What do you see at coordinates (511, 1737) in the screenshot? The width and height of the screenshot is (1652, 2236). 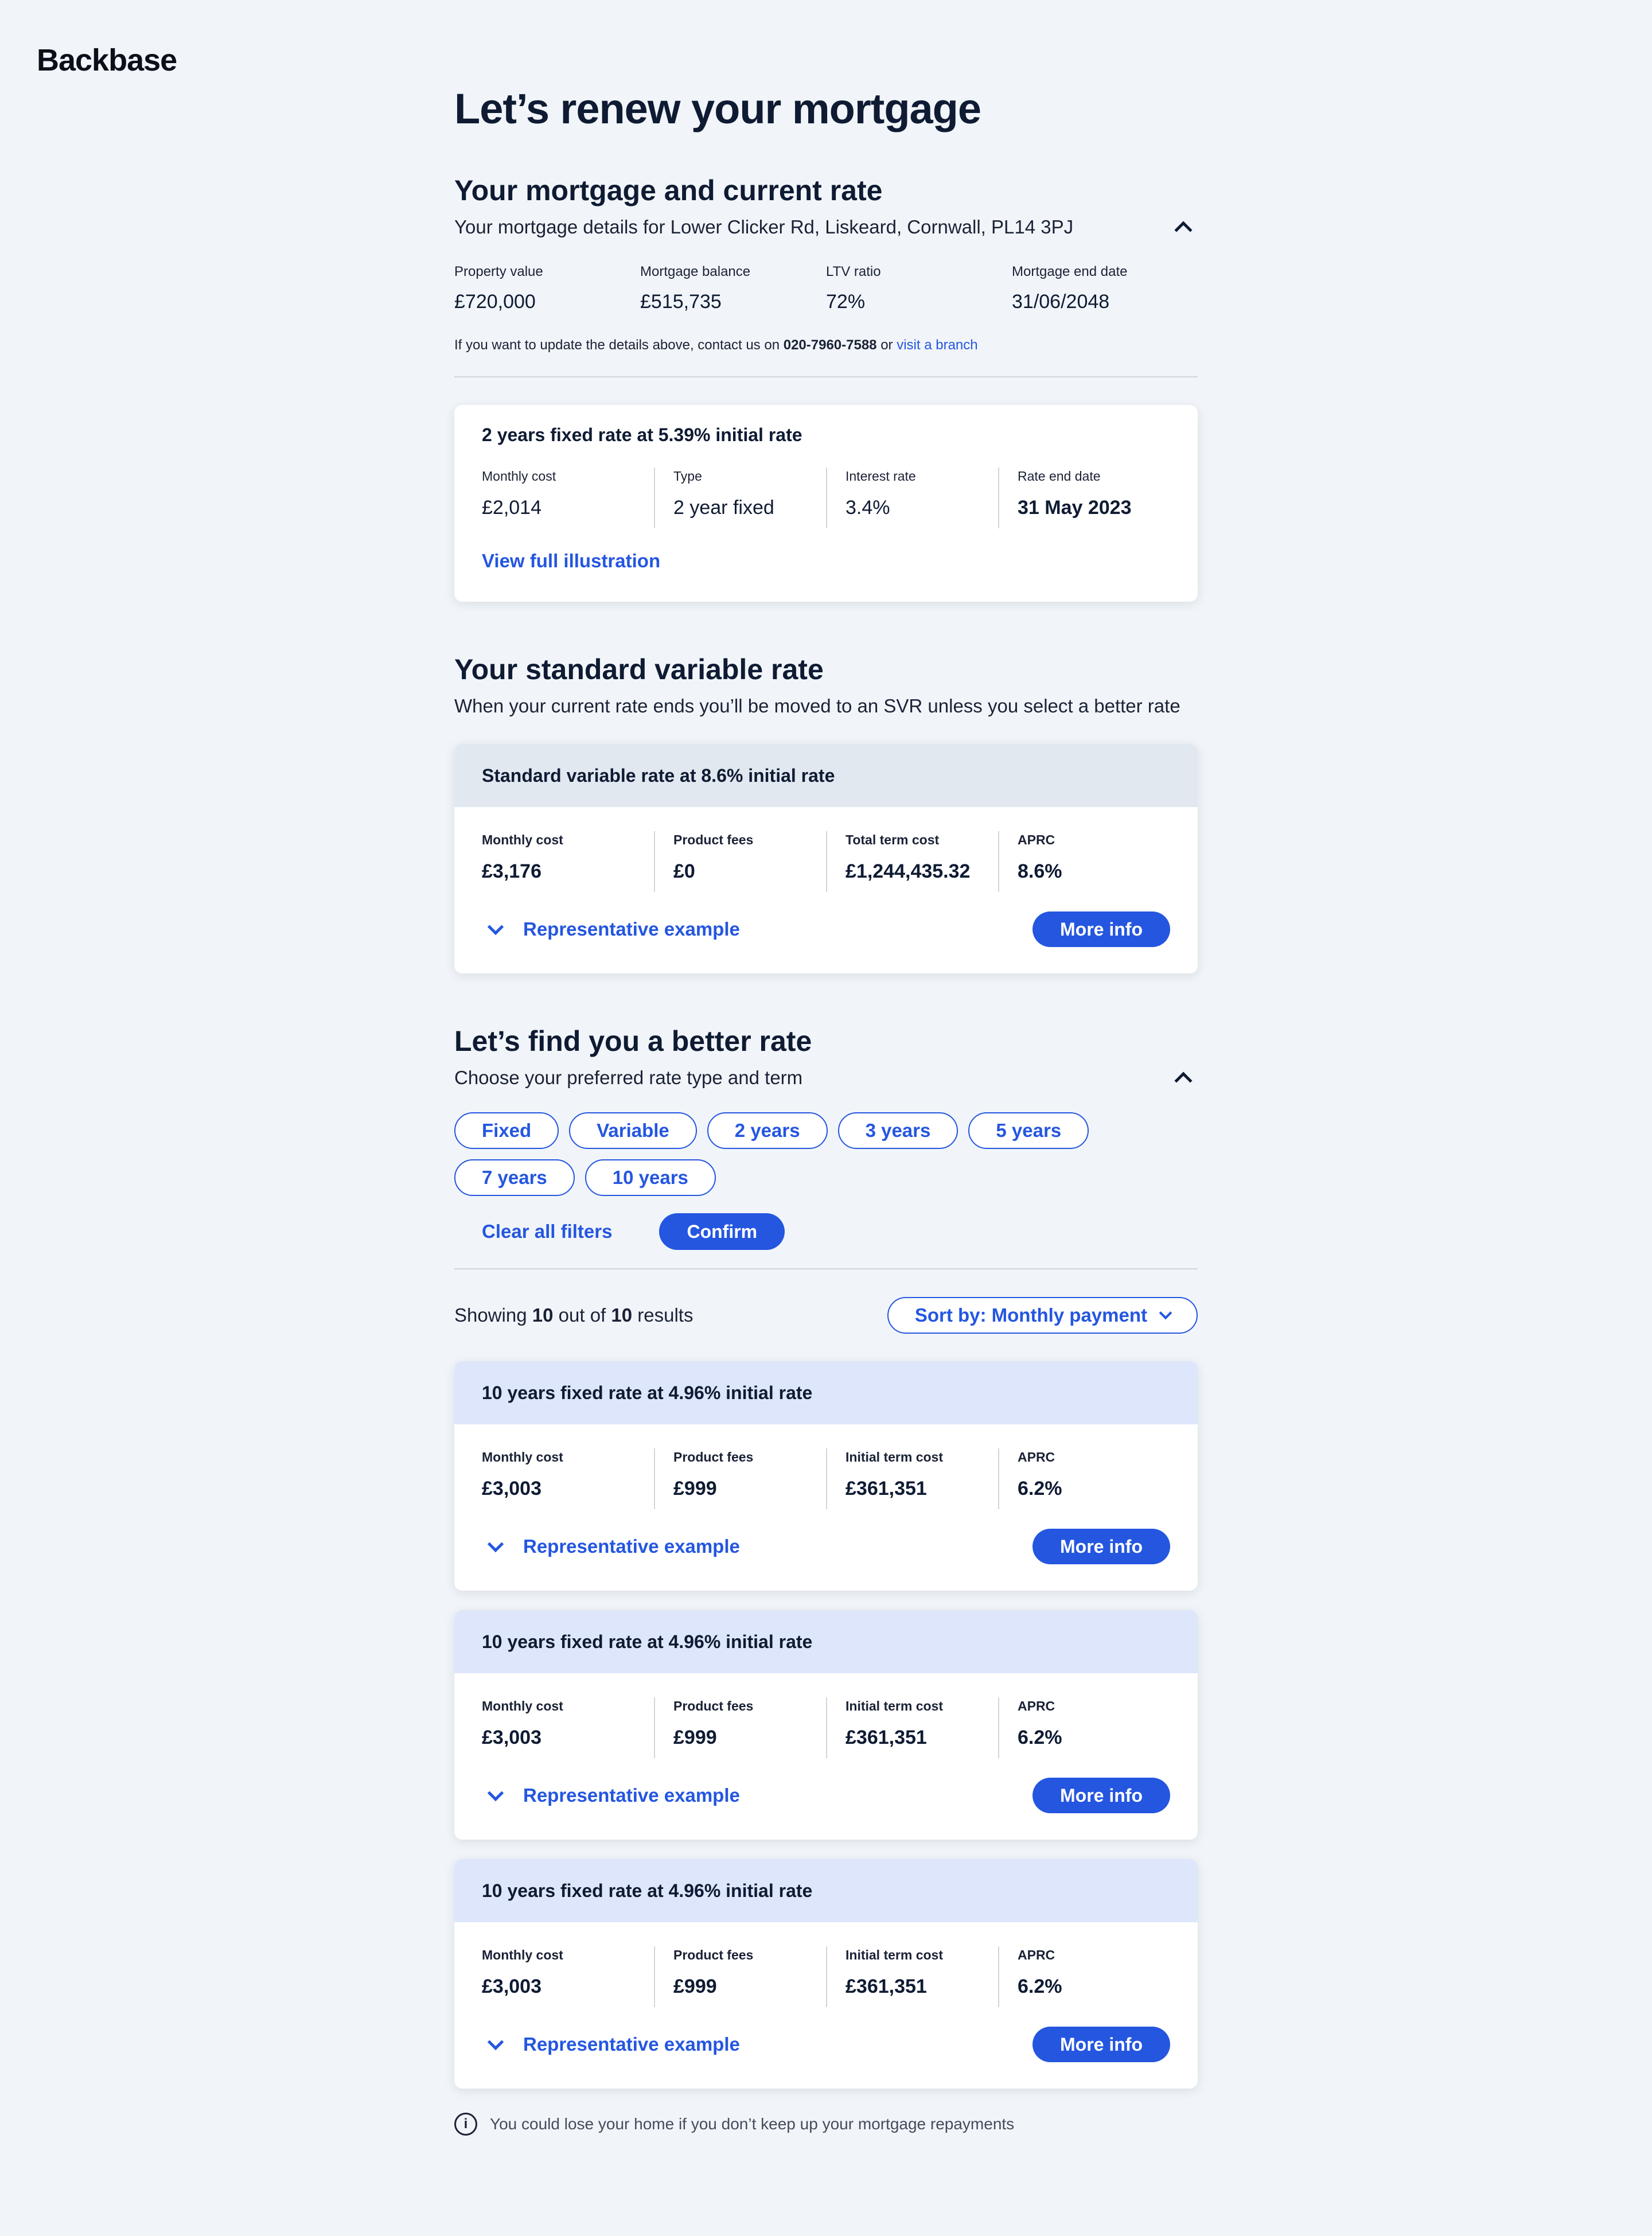 I see `stat-value: £3,003` at bounding box center [511, 1737].